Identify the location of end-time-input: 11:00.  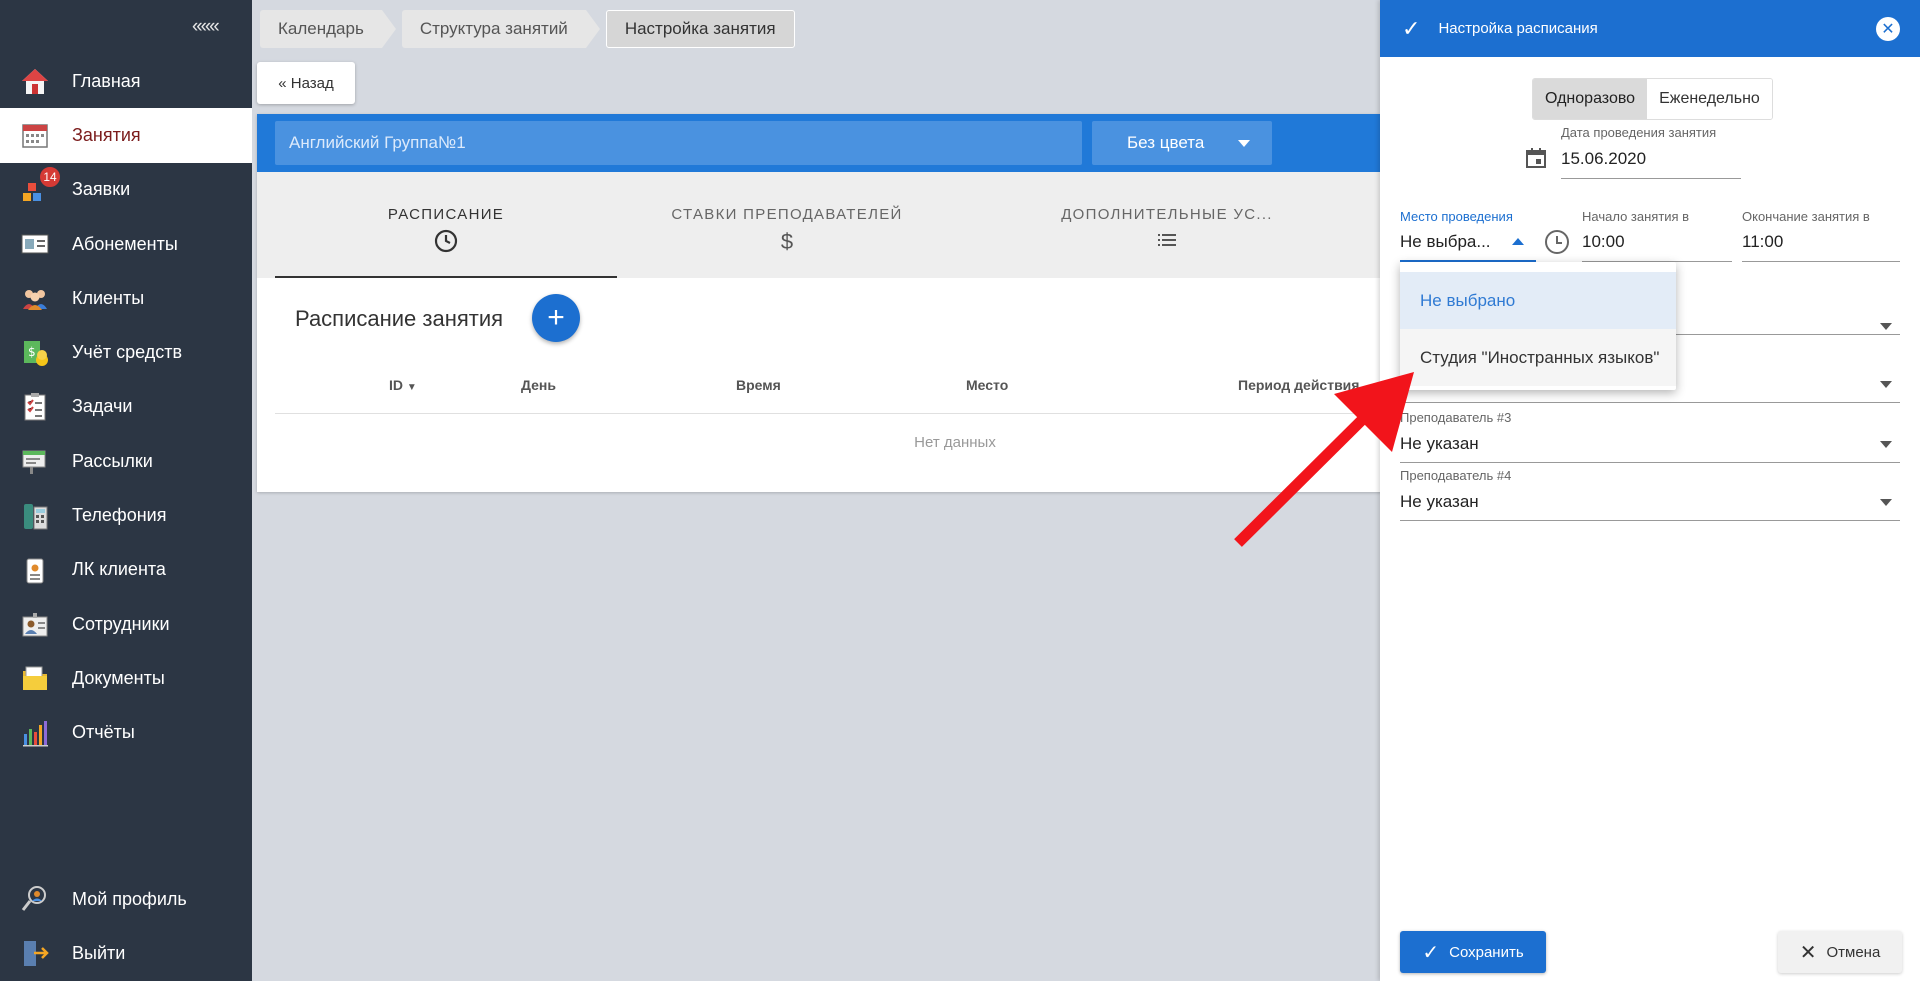
(1762, 242).